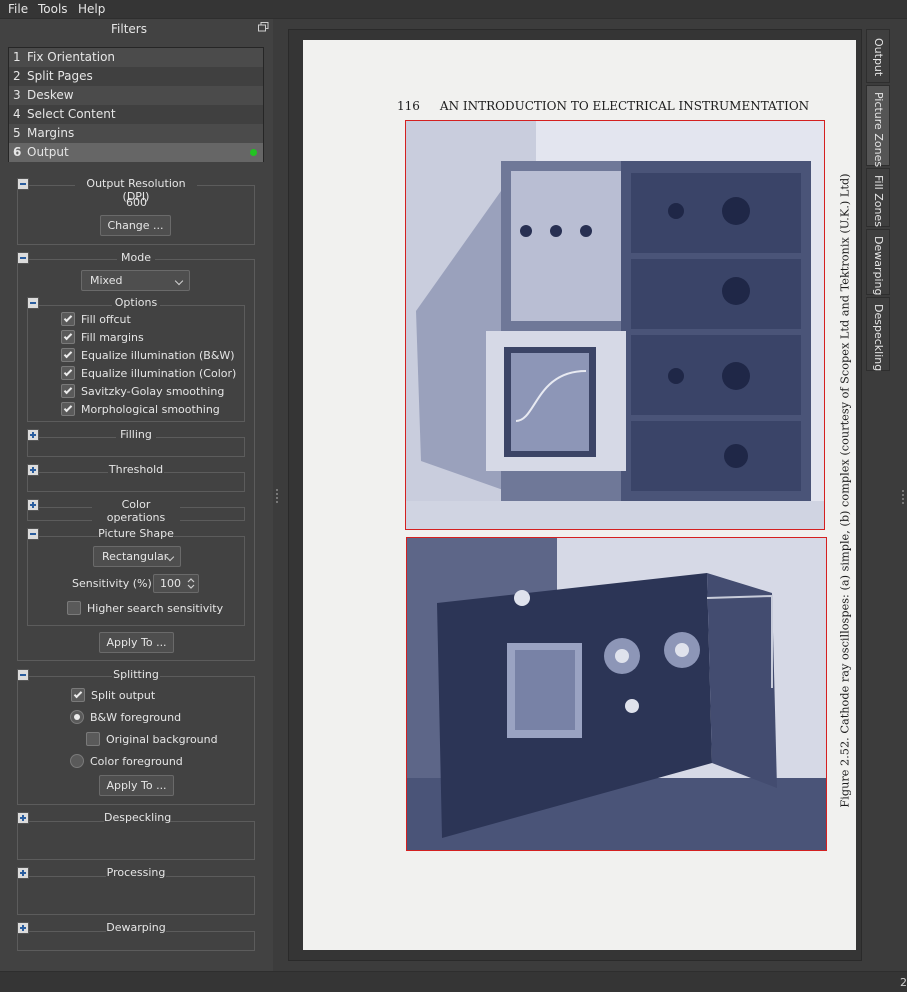  Describe the element at coordinates (71, 114) in the screenshot. I see `filter-label: Select Content` at that location.